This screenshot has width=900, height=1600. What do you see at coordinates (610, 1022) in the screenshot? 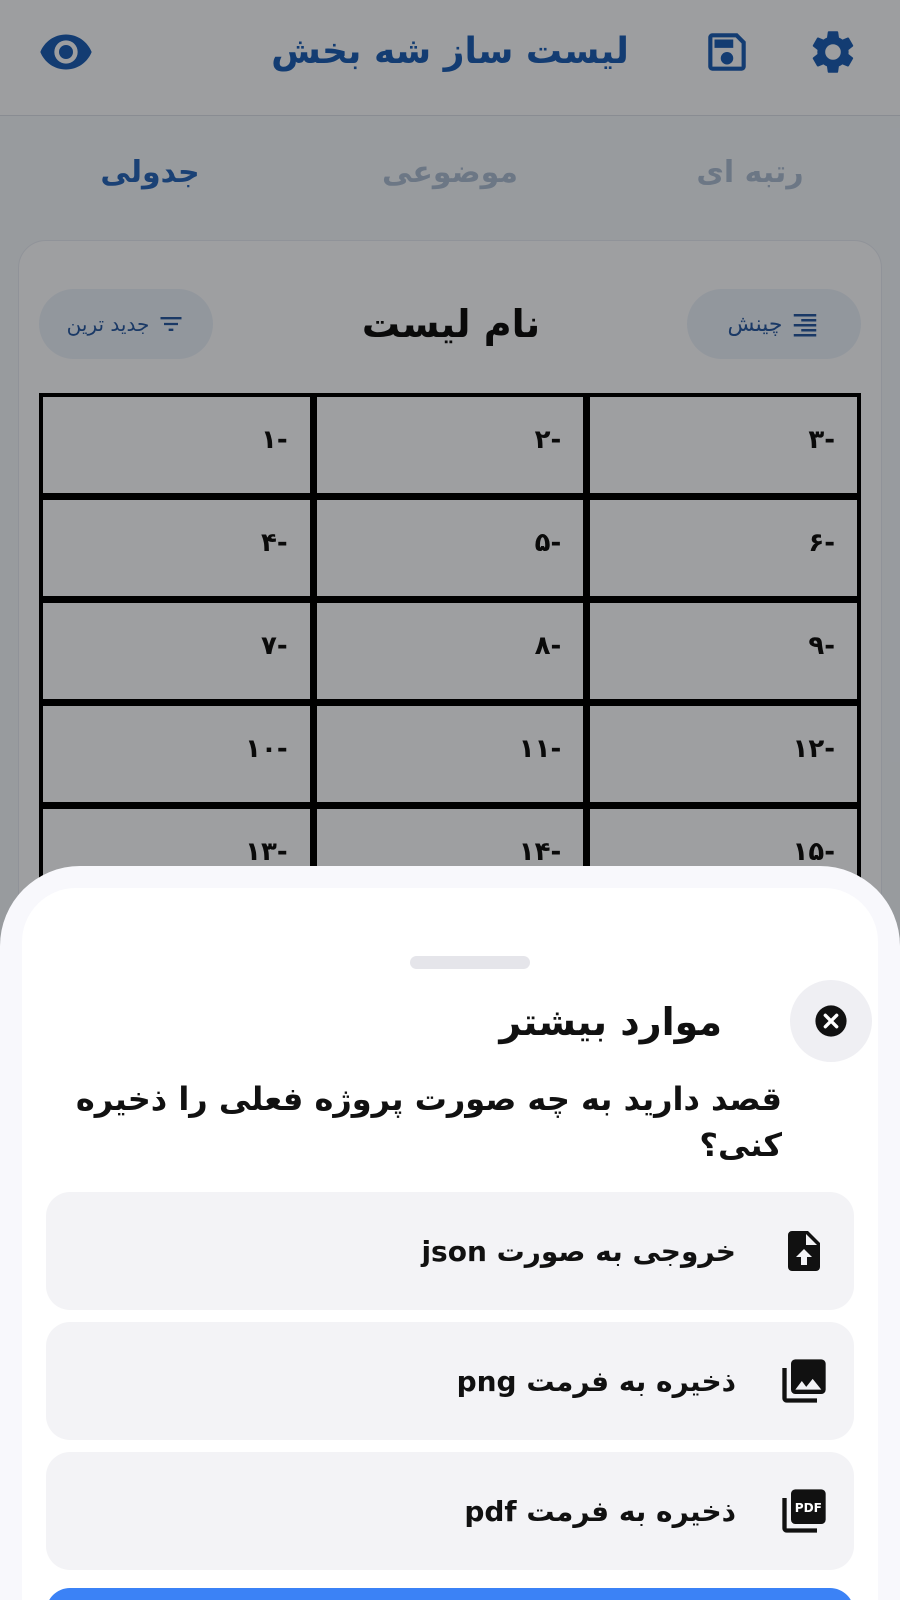
I see `sheet-title: موارد بیشتر` at bounding box center [610, 1022].